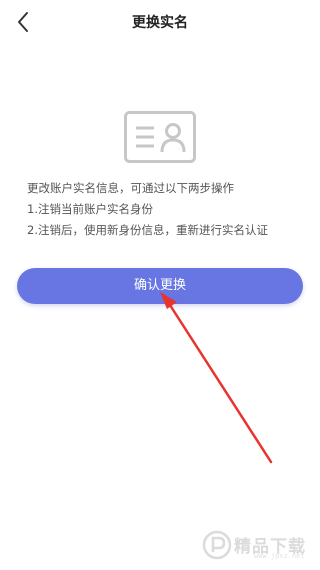 This screenshot has height=570, width=320. I want to click on nav-bar: 更换实名, so click(160, 22).